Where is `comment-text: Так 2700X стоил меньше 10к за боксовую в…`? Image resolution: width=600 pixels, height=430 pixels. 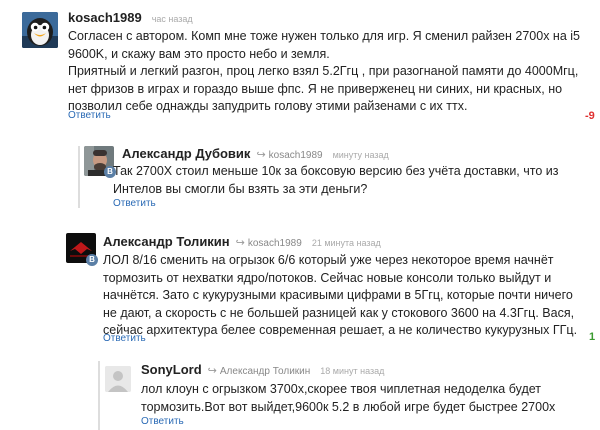 comment-text: Так 2700X стоил меньше 10к за боксовую в… is located at coordinates (336, 180).